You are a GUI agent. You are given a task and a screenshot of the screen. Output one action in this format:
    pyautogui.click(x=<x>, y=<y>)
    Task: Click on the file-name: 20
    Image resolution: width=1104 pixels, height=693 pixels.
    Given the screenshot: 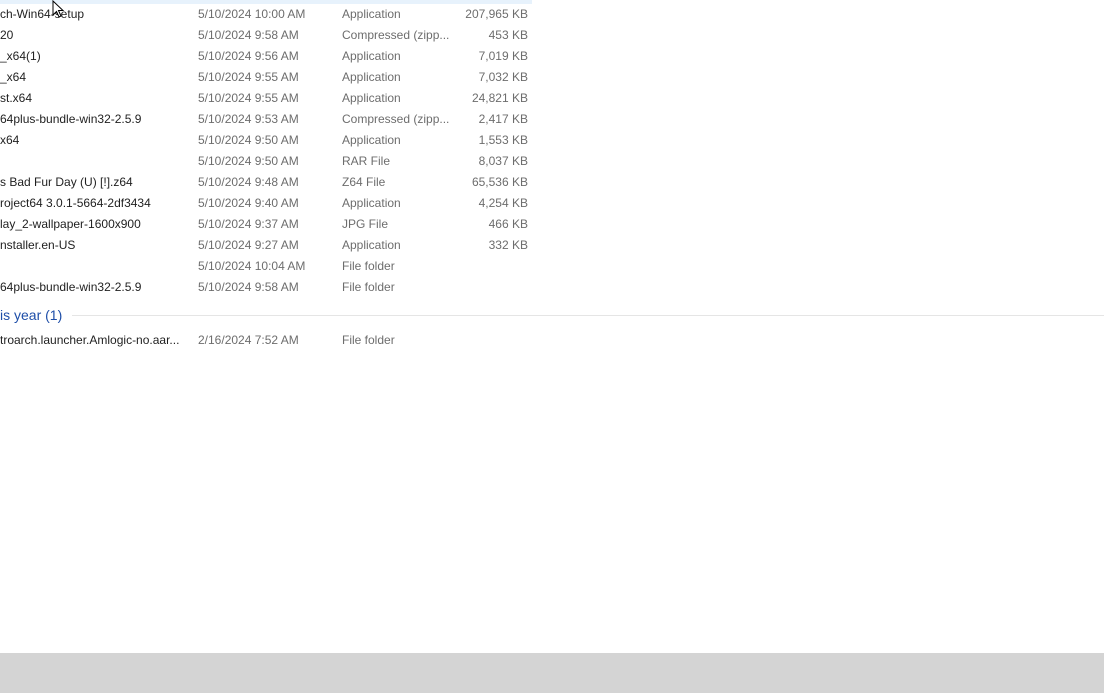 What is the action you would take?
    pyautogui.click(x=7, y=35)
    